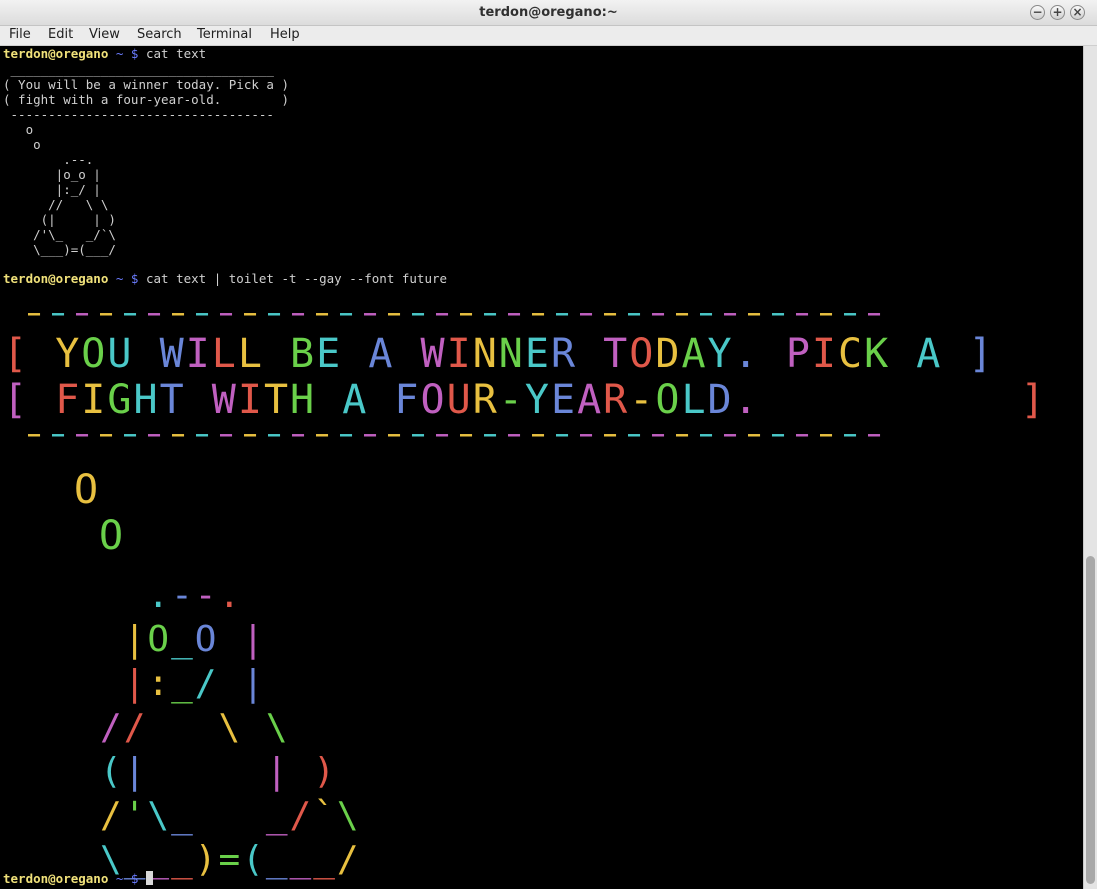  Describe the element at coordinates (230, 727) in the screenshot. I see `toilet-char: \` at that location.